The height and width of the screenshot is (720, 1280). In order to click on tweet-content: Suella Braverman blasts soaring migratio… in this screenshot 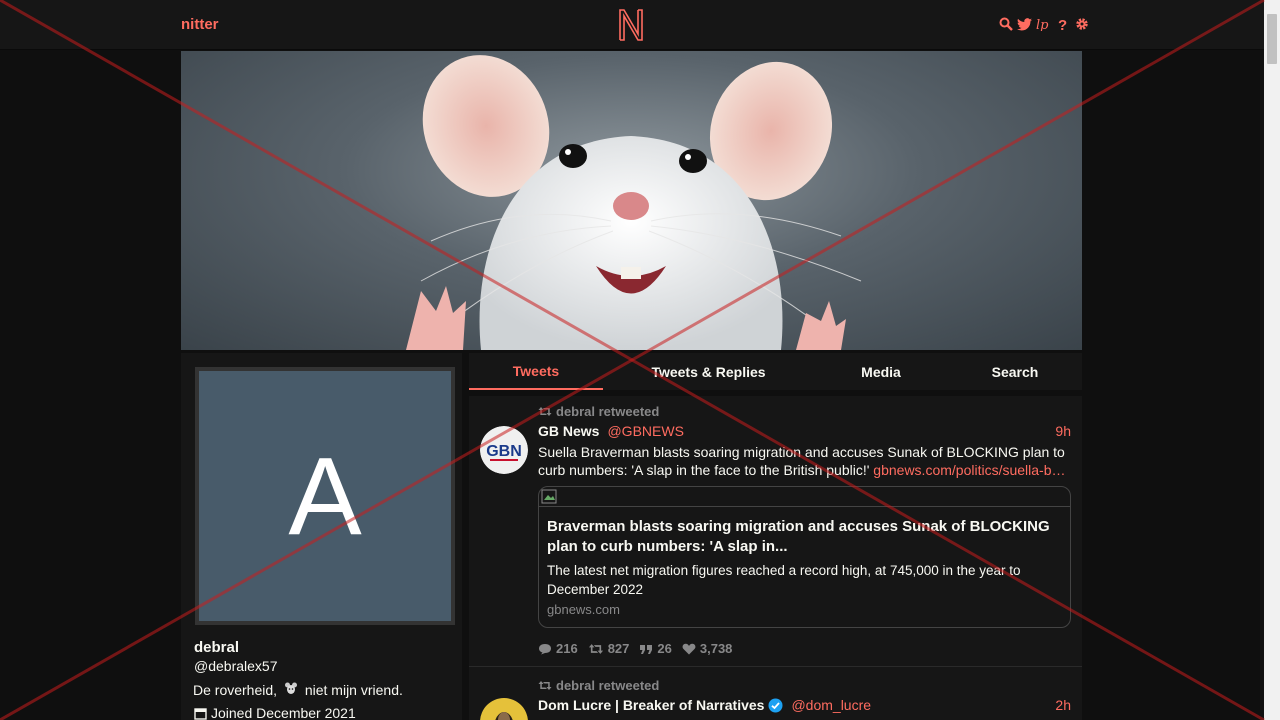, I will do `click(805, 461)`.